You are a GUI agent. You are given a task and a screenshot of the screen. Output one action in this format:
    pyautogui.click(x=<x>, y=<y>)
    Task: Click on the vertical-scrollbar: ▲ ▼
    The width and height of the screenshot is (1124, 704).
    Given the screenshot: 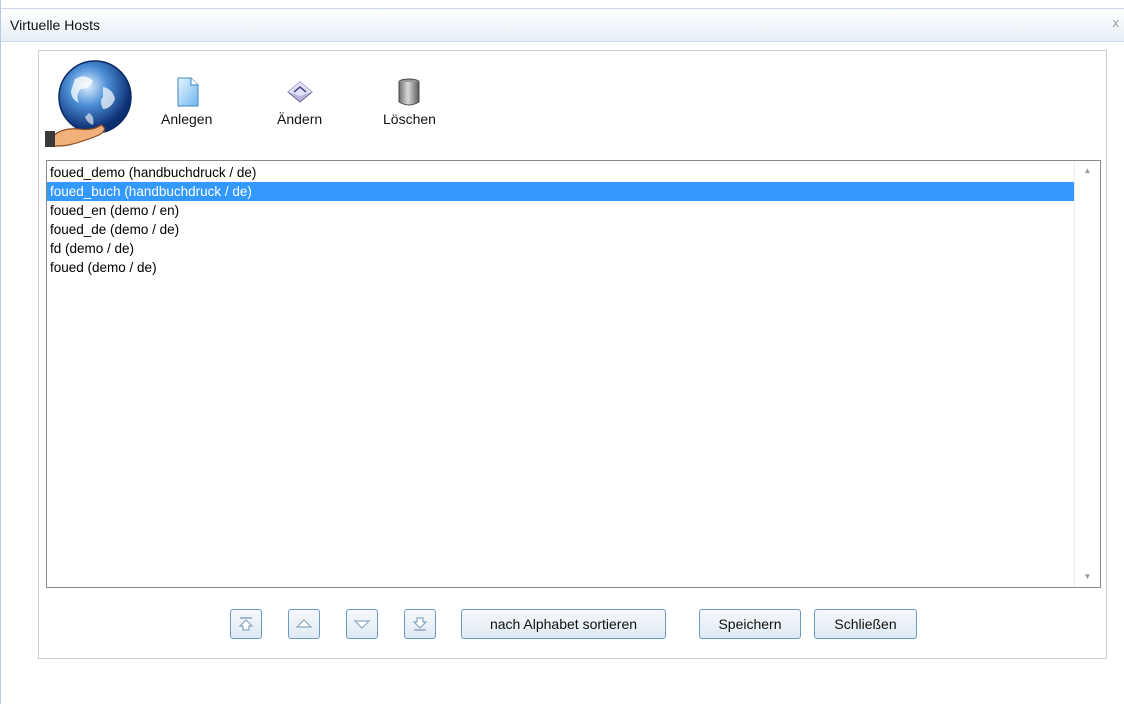 What is the action you would take?
    pyautogui.click(x=1087, y=374)
    